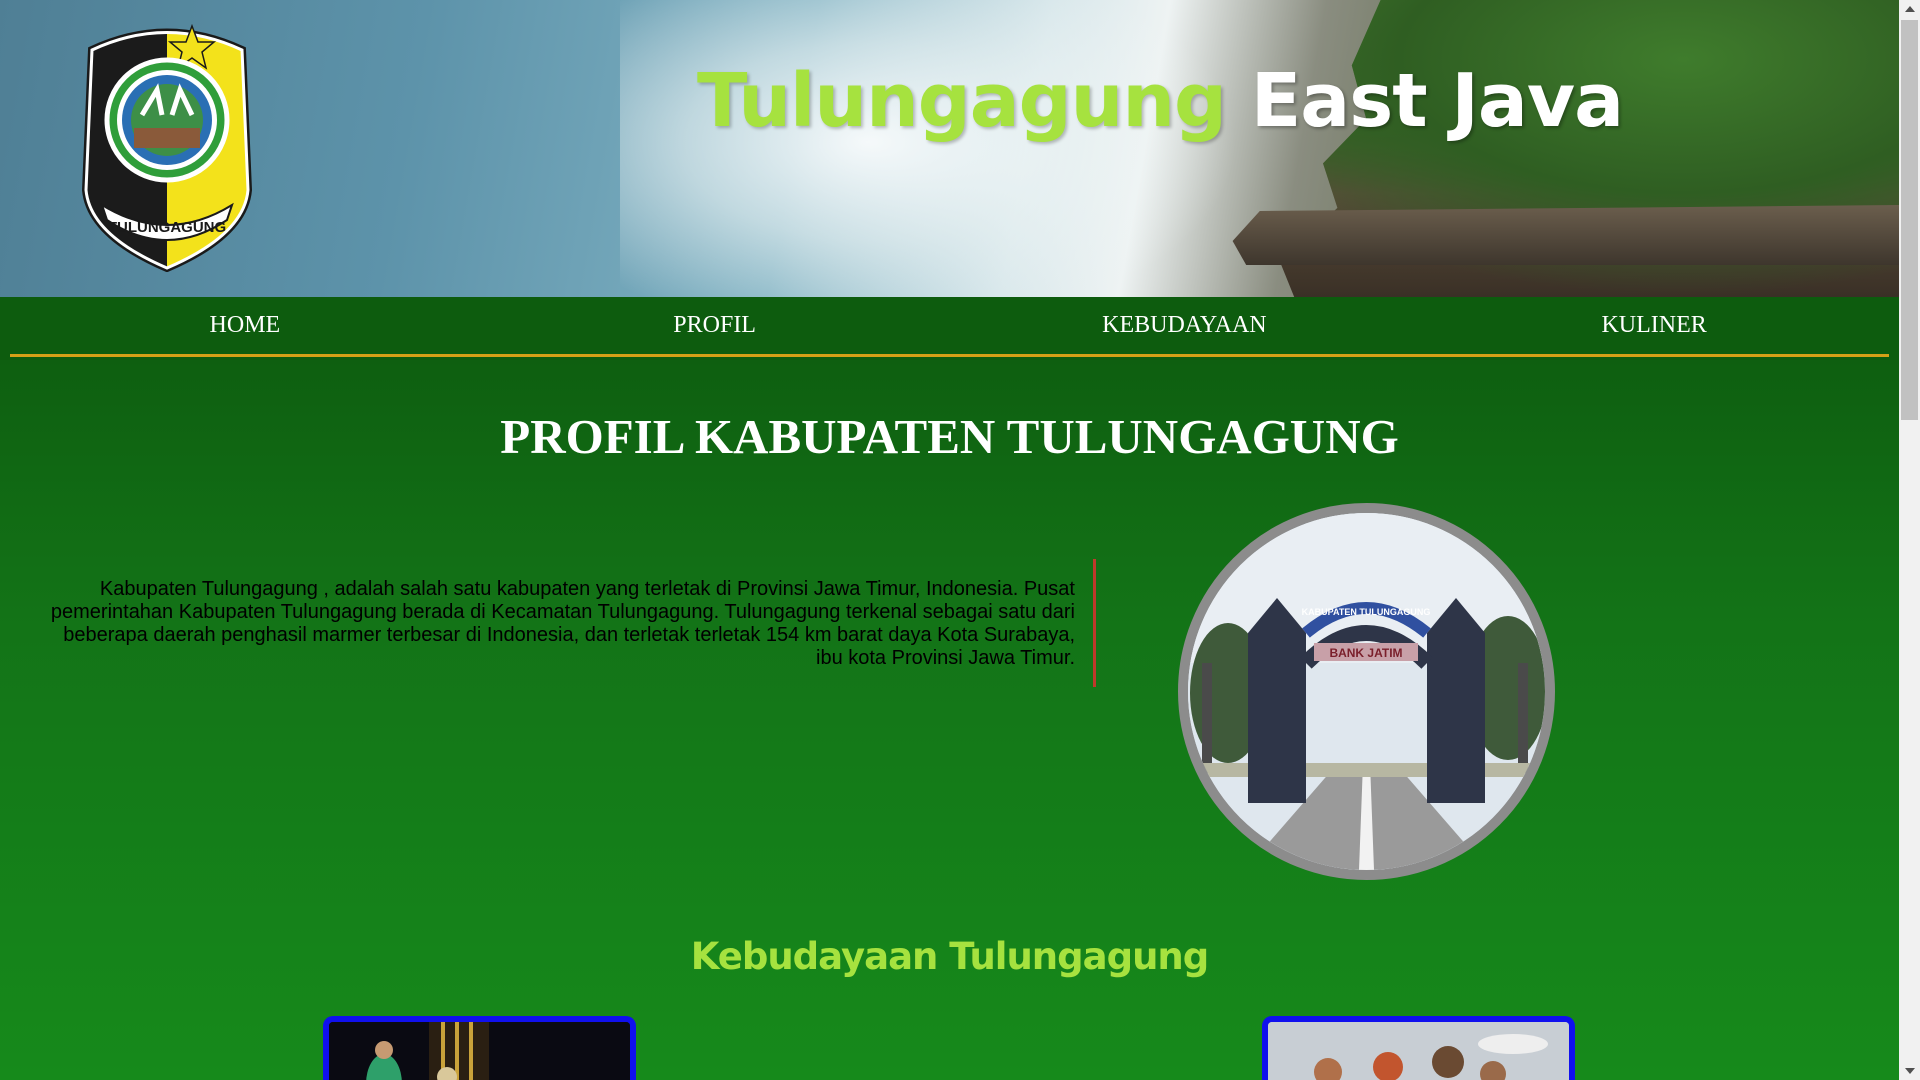  I want to click on nav-home: HOME, so click(245, 325).